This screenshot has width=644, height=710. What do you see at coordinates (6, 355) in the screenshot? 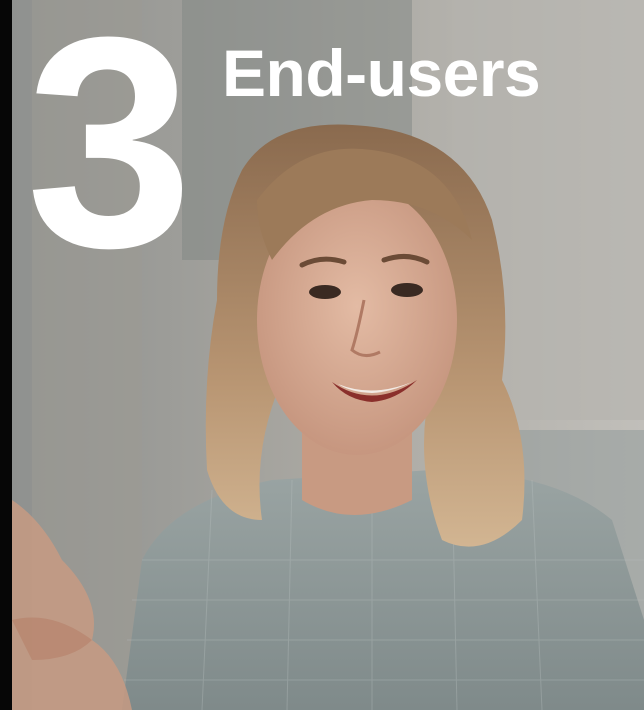
I see `left-dark-border` at bounding box center [6, 355].